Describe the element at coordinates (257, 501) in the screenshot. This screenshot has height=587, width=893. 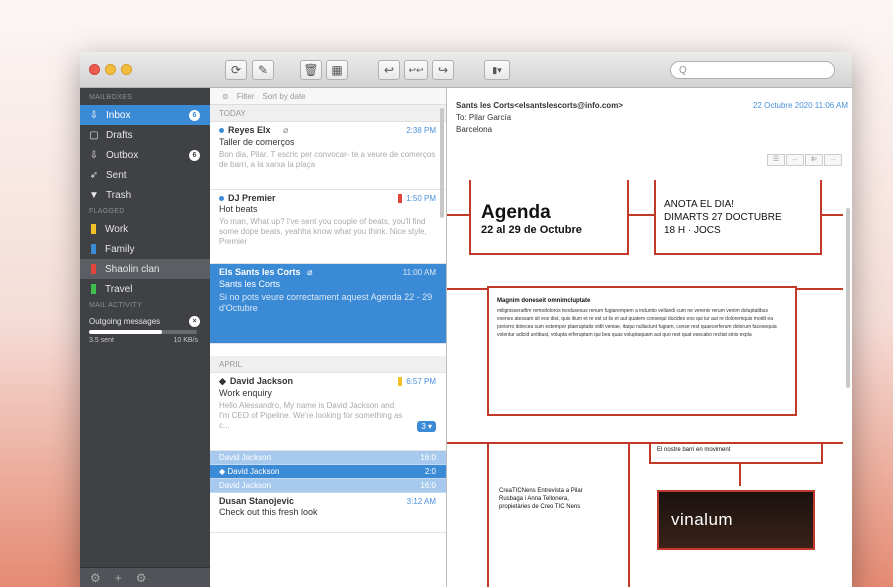
I see `message-sender: Dusan Stanojevic` at that location.